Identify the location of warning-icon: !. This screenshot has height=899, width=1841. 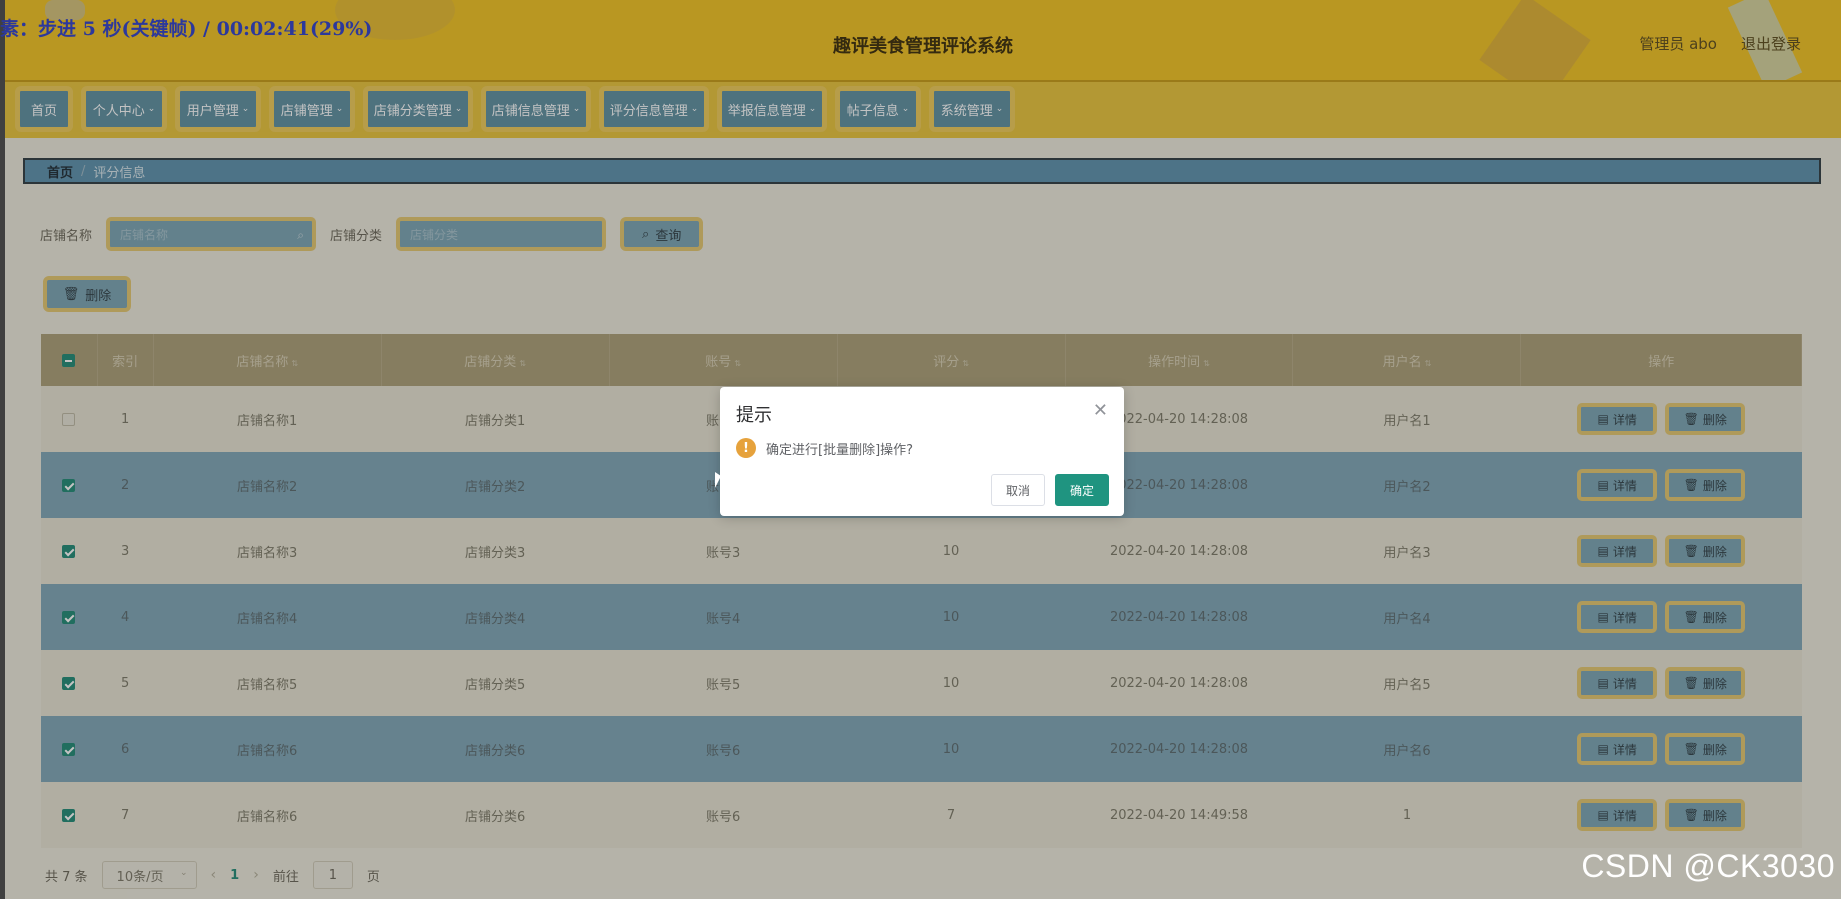
(746, 448).